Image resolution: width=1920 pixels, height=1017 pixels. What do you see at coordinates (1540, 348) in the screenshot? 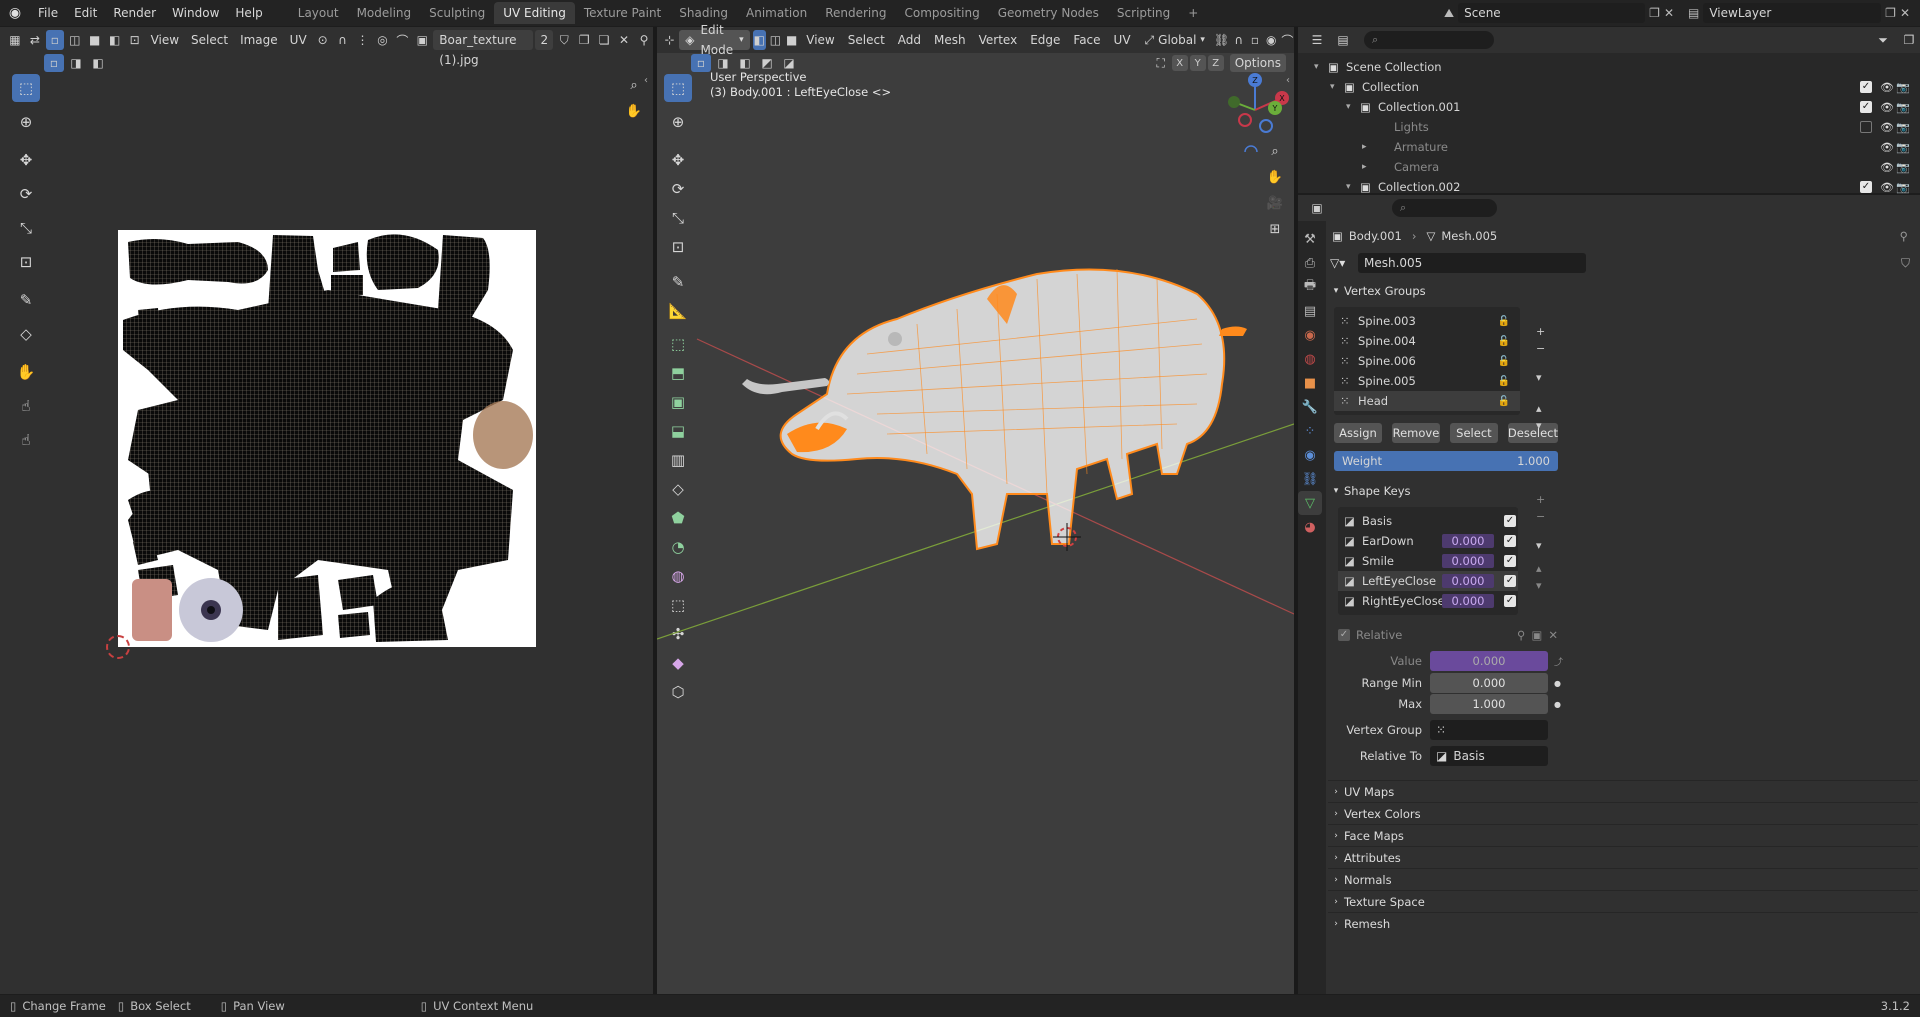
I see `remove-vertex-group-icon: −` at bounding box center [1540, 348].